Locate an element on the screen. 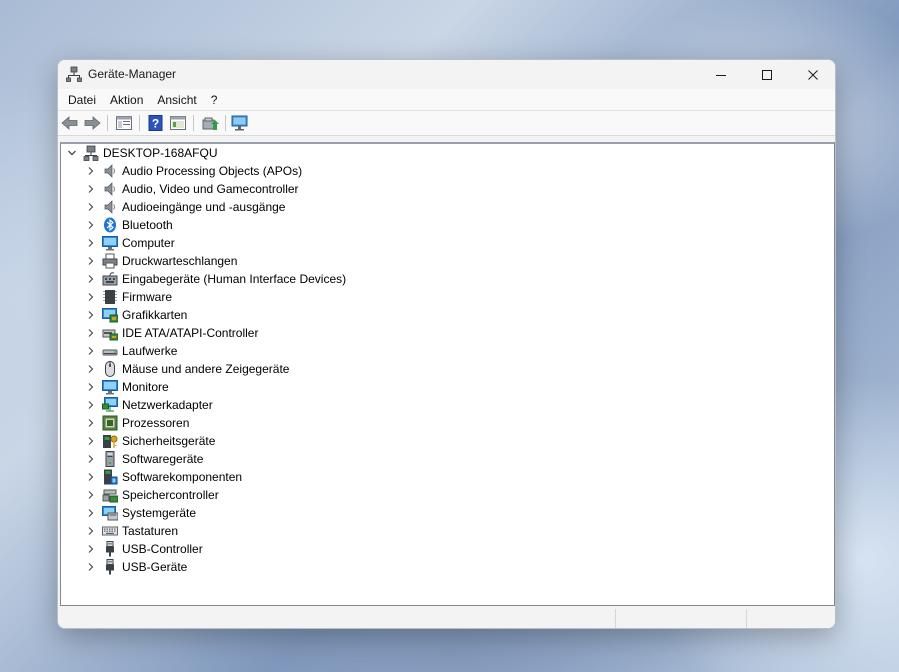 This screenshot has height=672, width=899. tree-item: Audioeingänge und -ausgänge is located at coordinates (446, 207).